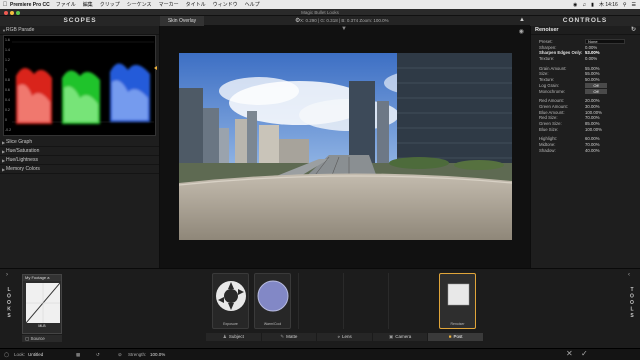 The width and height of the screenshot is (640, 360). I want to click on window-title: Magic Bullet Looks, so click(320, 12).